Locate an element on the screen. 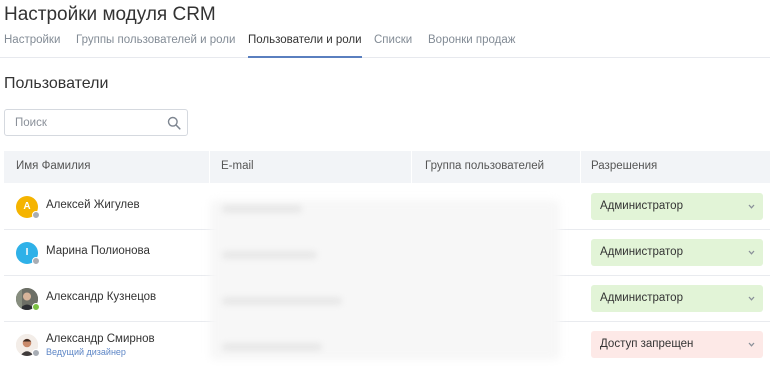 This screenshot has width=770, height=366. tab-user-groups-roles: Группы пользователей и роли is located at coordinates (155, 46).